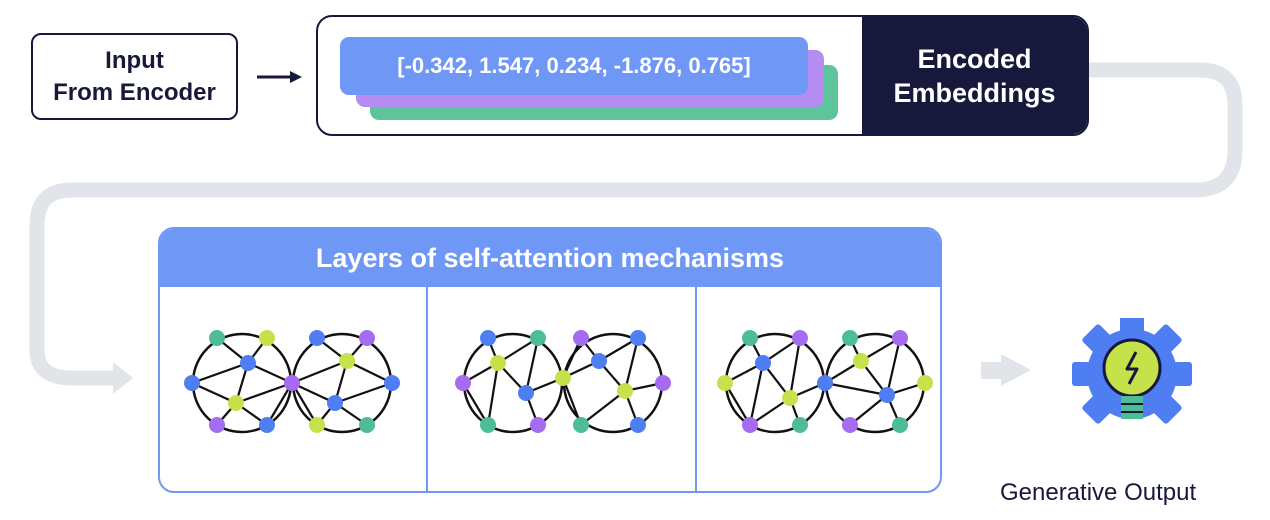 The width and height of the screenshot is (1270, 520). Describe the element at coordinates (123, 378) in the screenshot. I see `connector-arrowhead-icon` at that location.